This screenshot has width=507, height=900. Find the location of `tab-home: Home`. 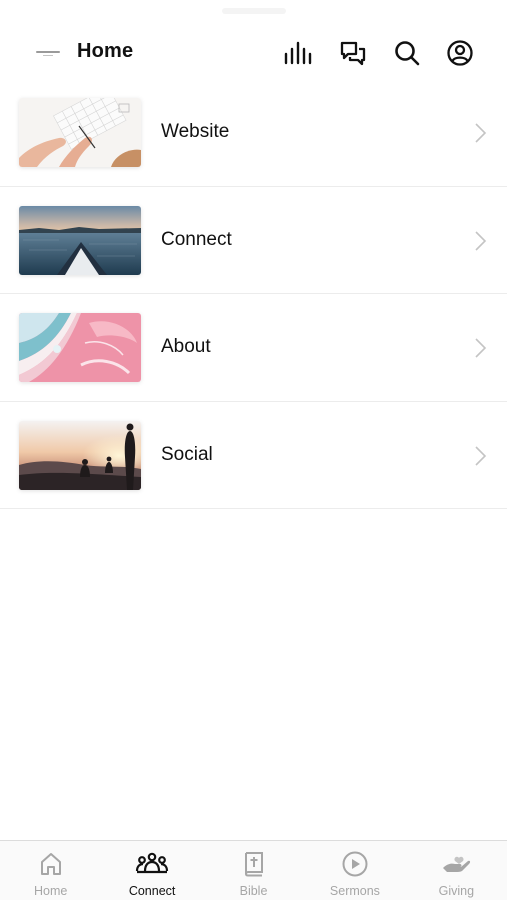

tab-home: Home is located at coordinates (50, 870).